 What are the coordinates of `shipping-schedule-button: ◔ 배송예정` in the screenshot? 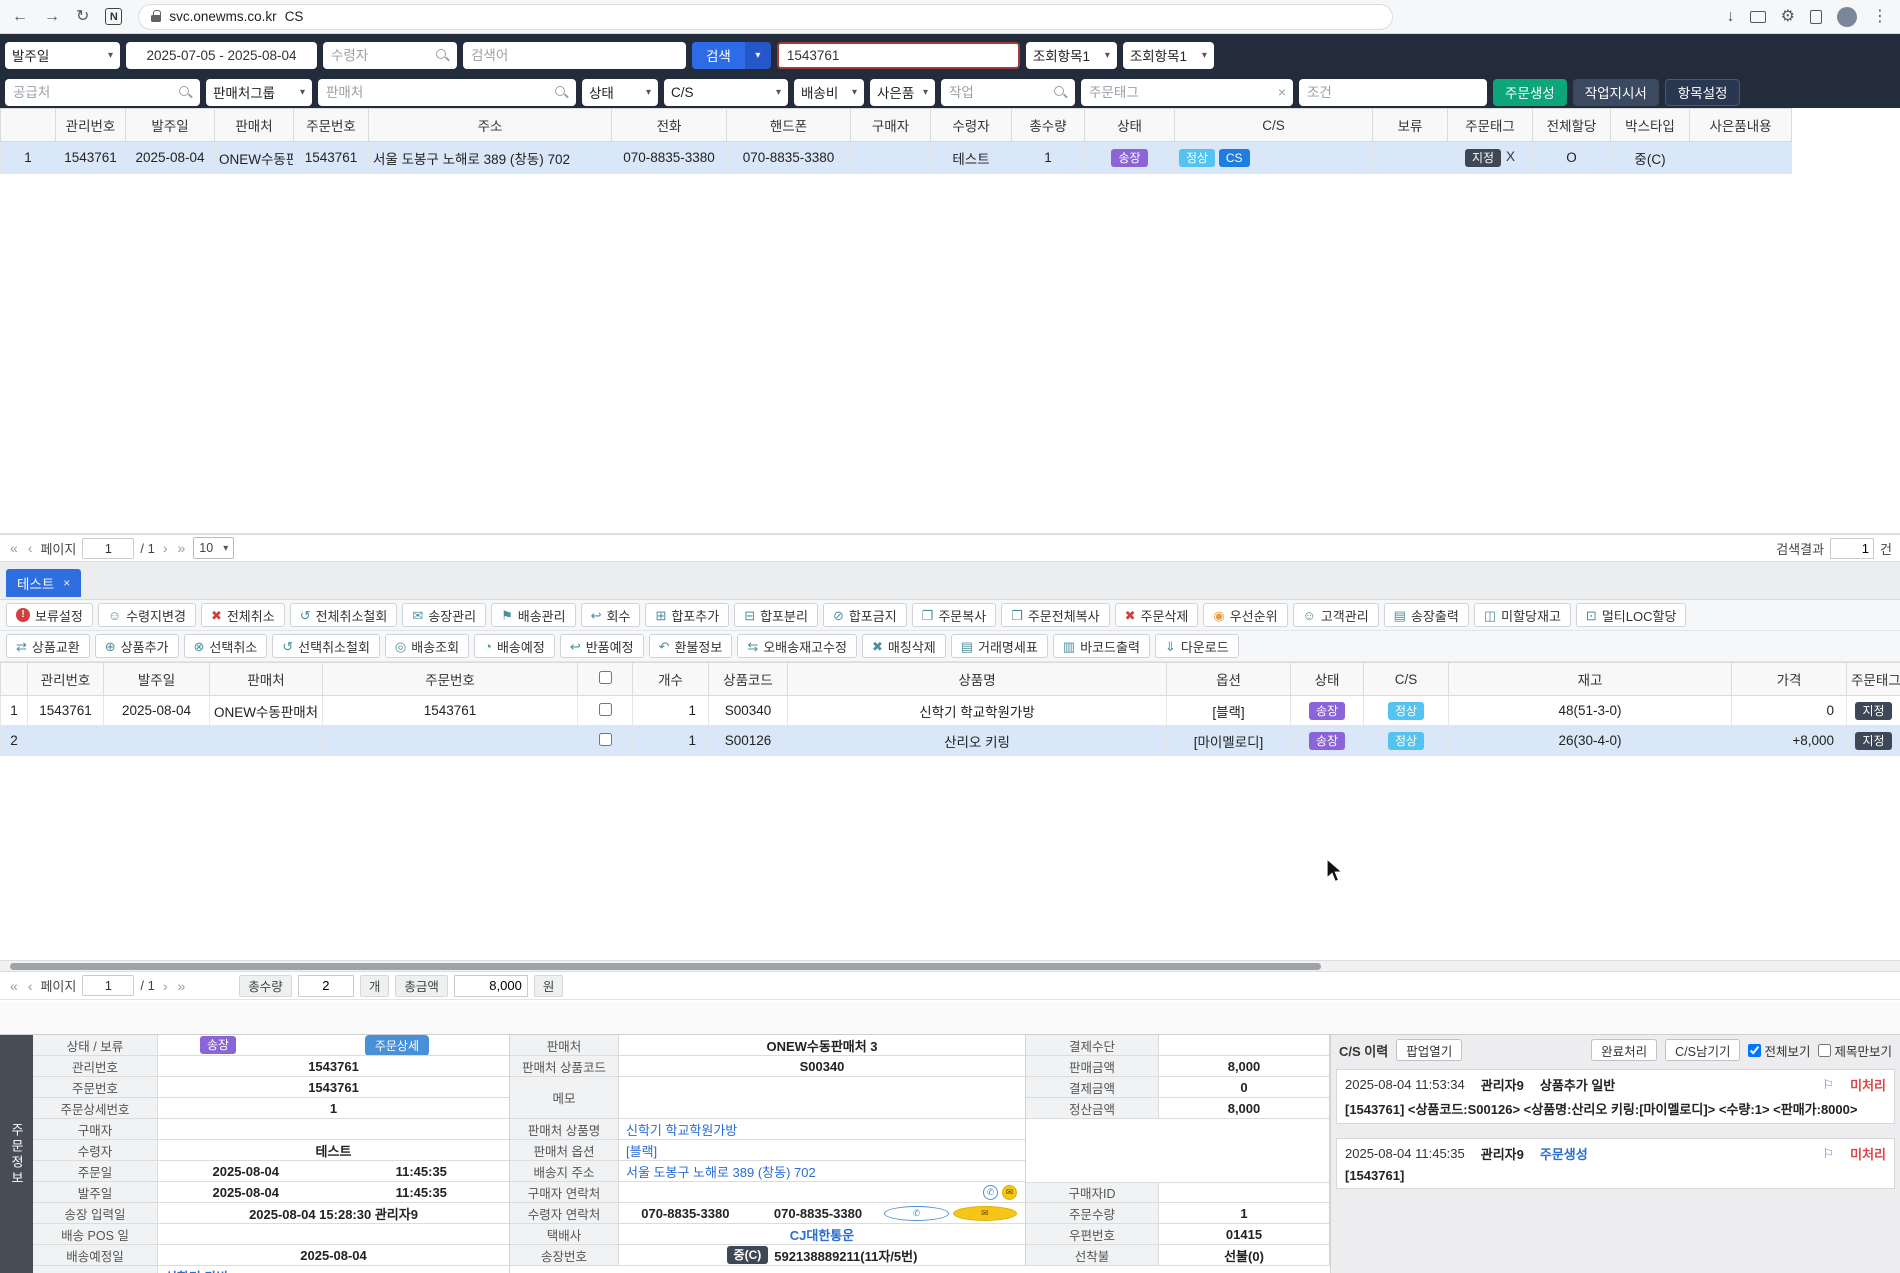 It's located at (514, 646).